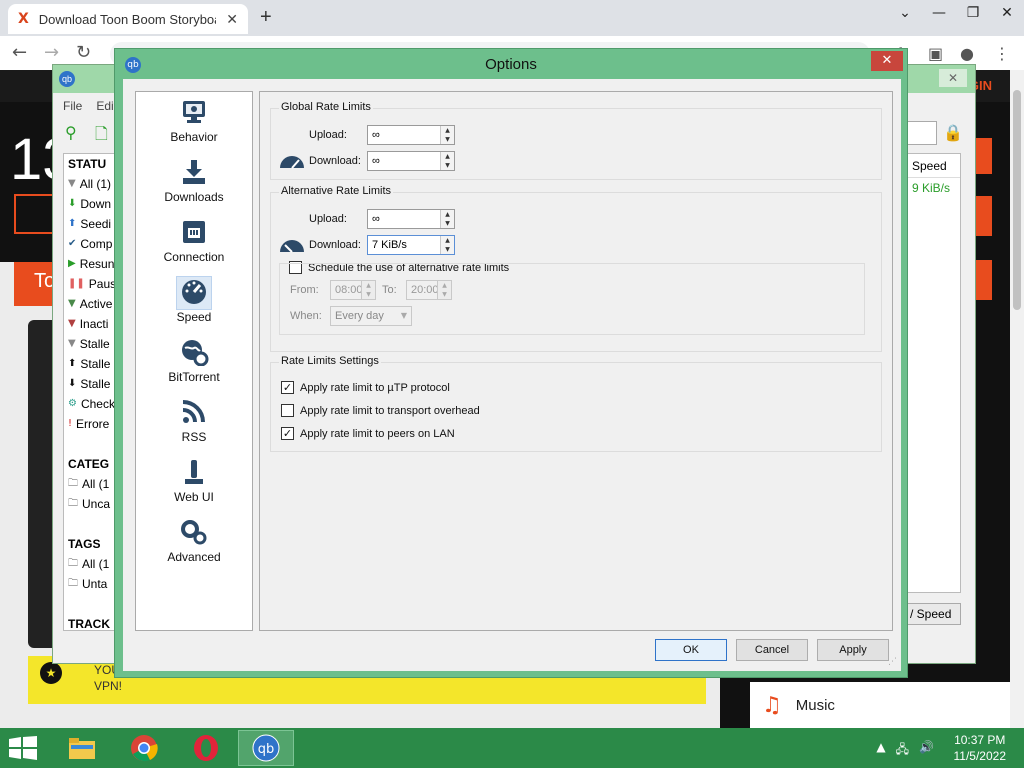 This screenshot has width=1024, height=768. What do you see at coordinates (411, 161) in the screenshot?
I see `global-download-spinbox: ∞ ▲ ▼` at bounding box center [411, 161].